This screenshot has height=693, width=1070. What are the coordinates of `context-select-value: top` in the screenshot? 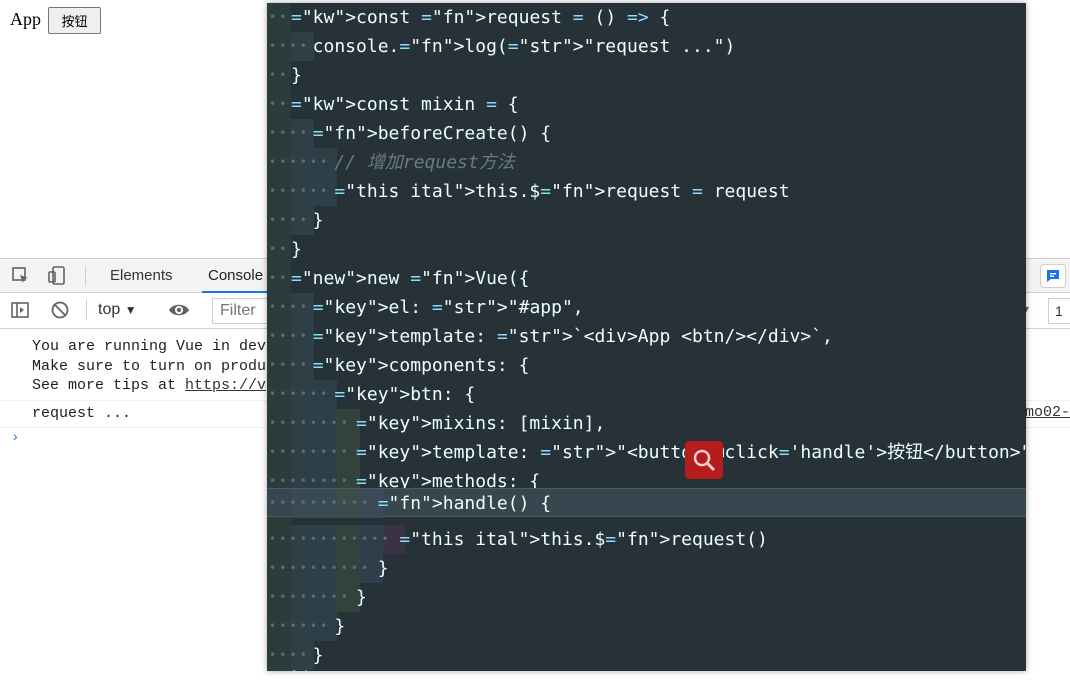 It's located at (109, 309).